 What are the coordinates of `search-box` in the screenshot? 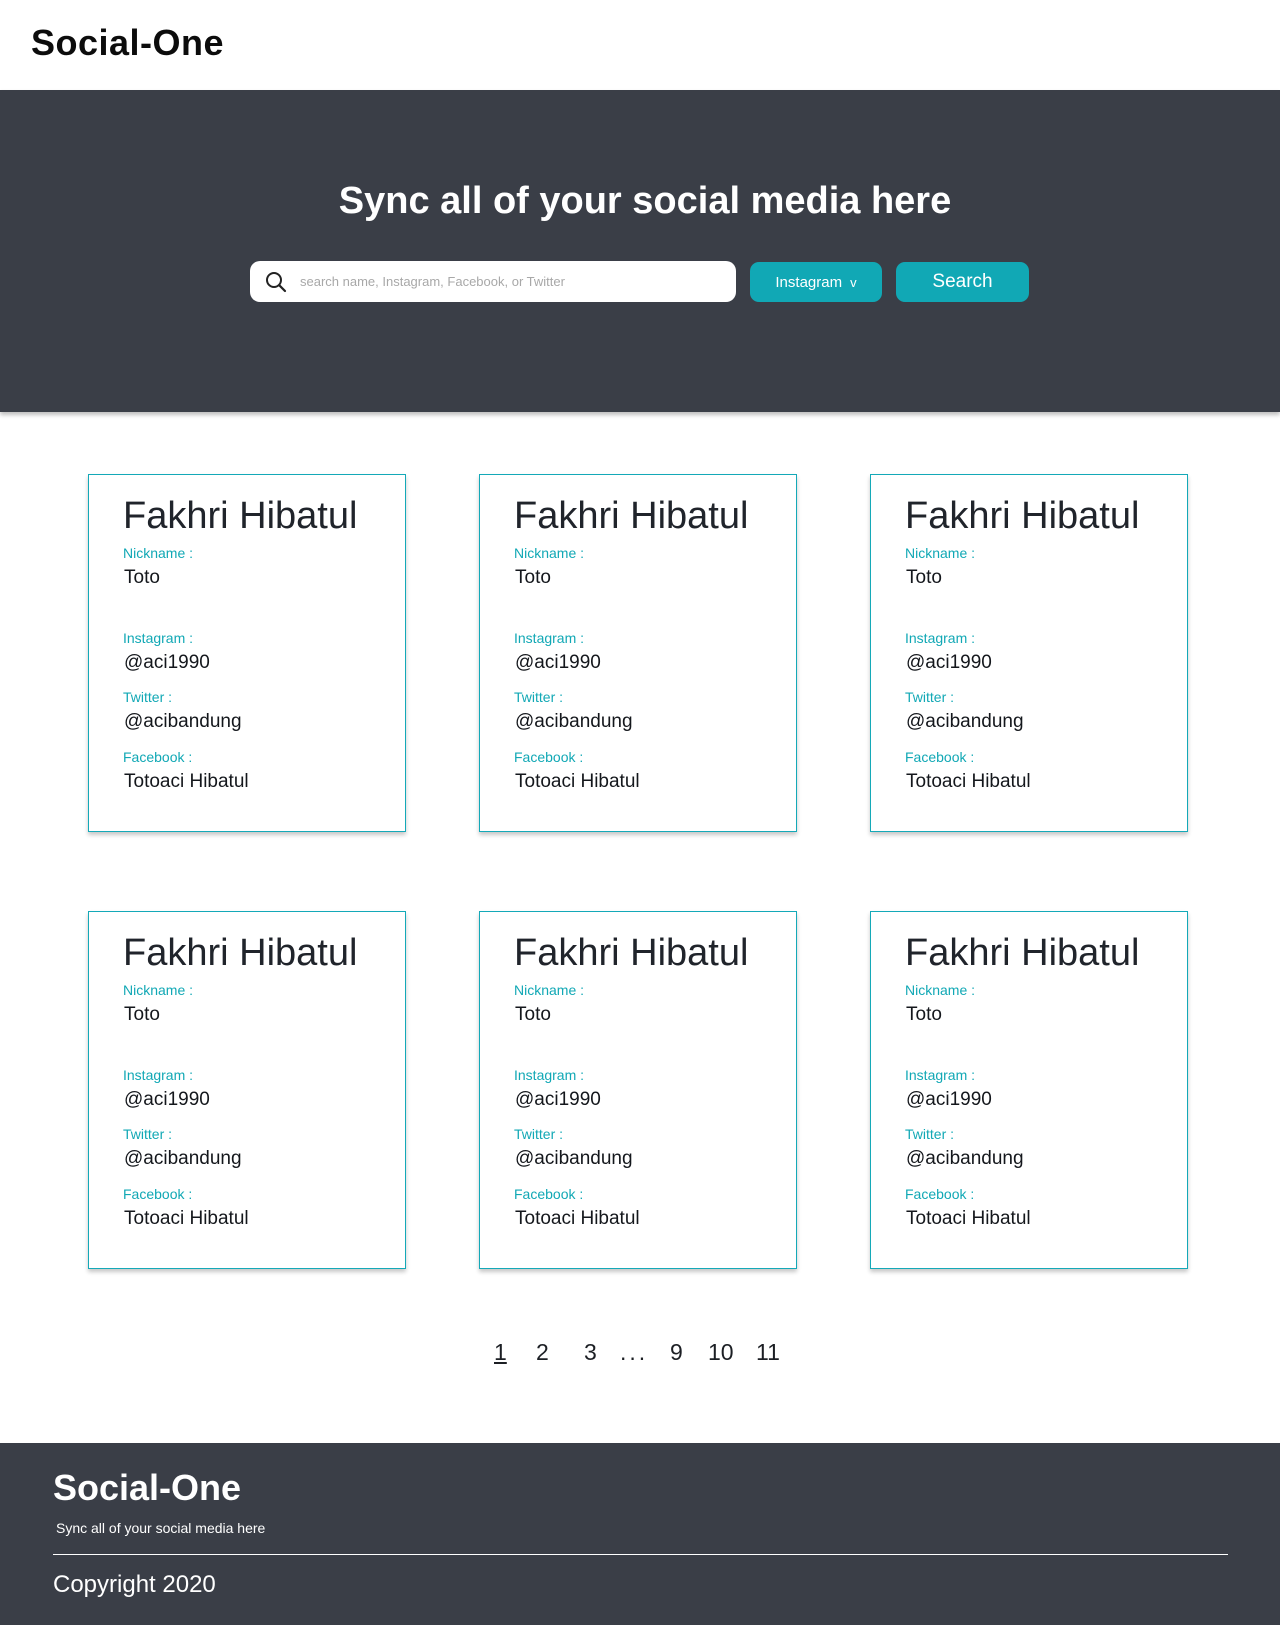 It's located at (493, 281).